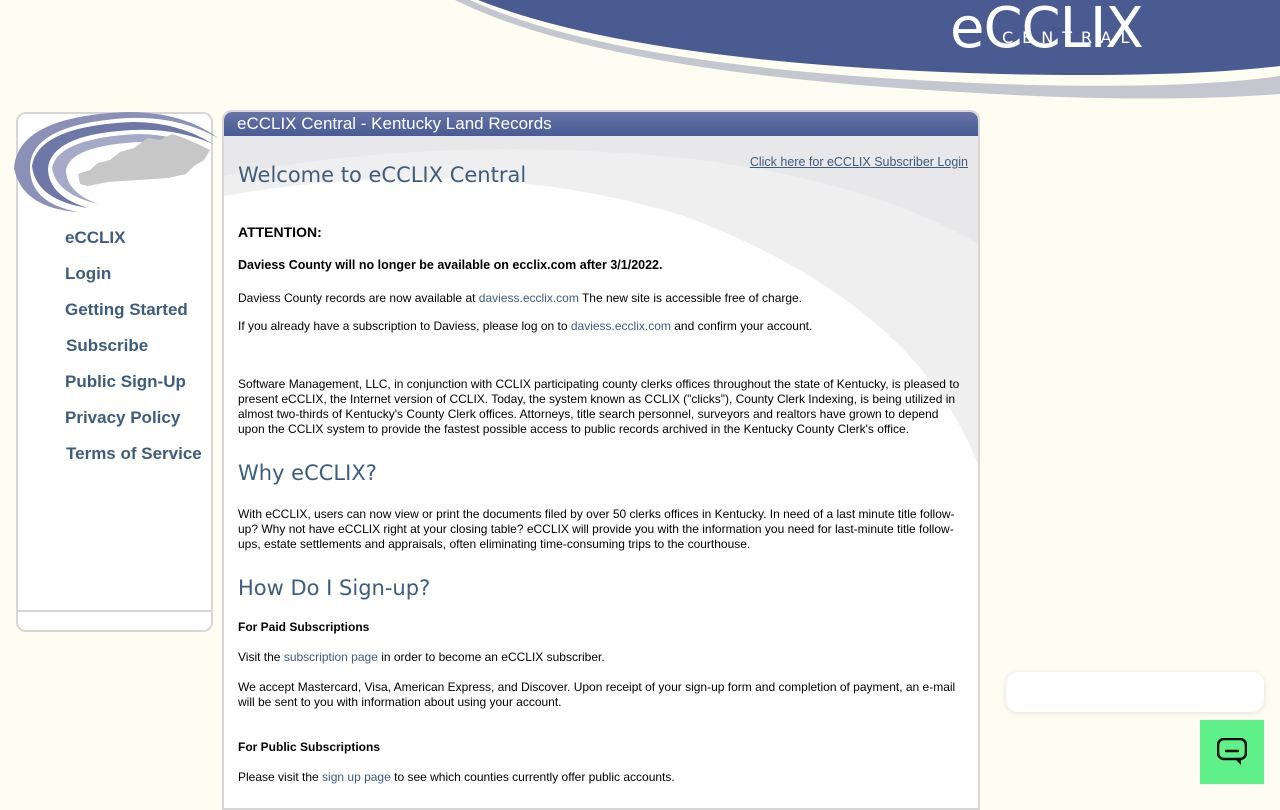  I want to click on why-title: Why eCCLIX?, so click(307, 473).